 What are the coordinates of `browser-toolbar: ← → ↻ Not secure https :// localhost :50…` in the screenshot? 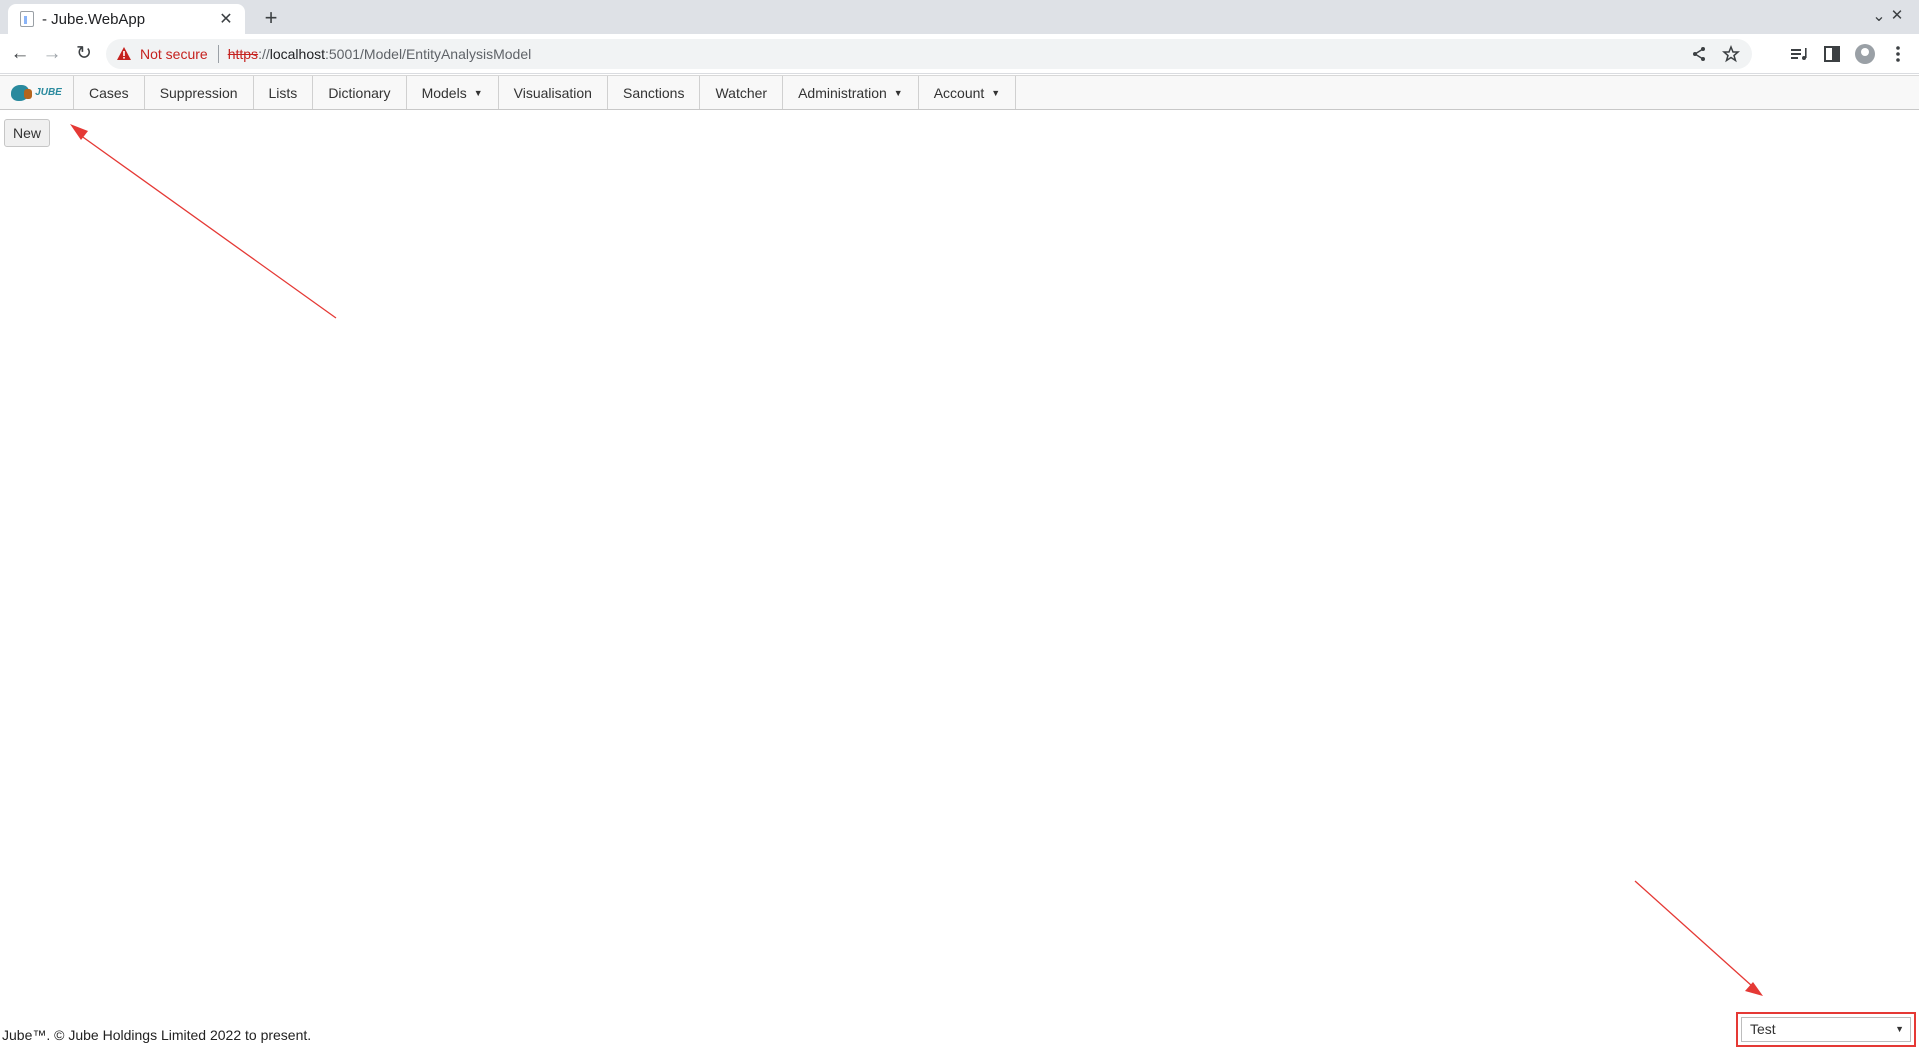 It's located at (959, 54).